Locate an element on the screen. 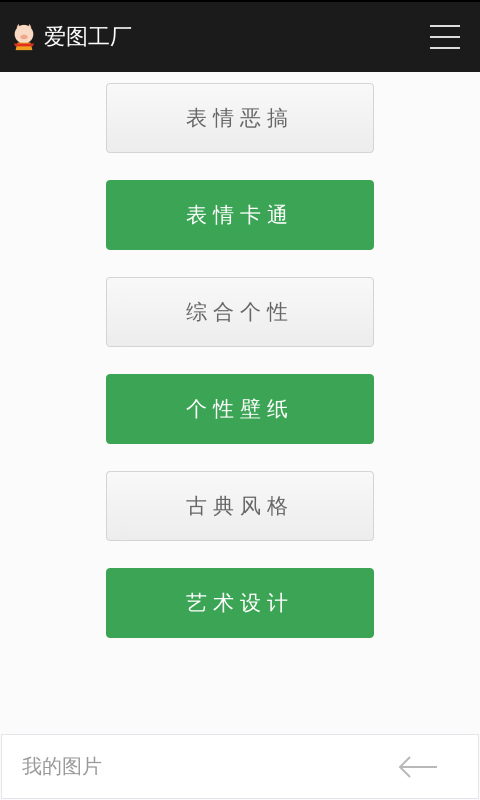 The height and width of the screenshot is (800, 480). category-button: 古典风格 is located at coordinates (240, 506).